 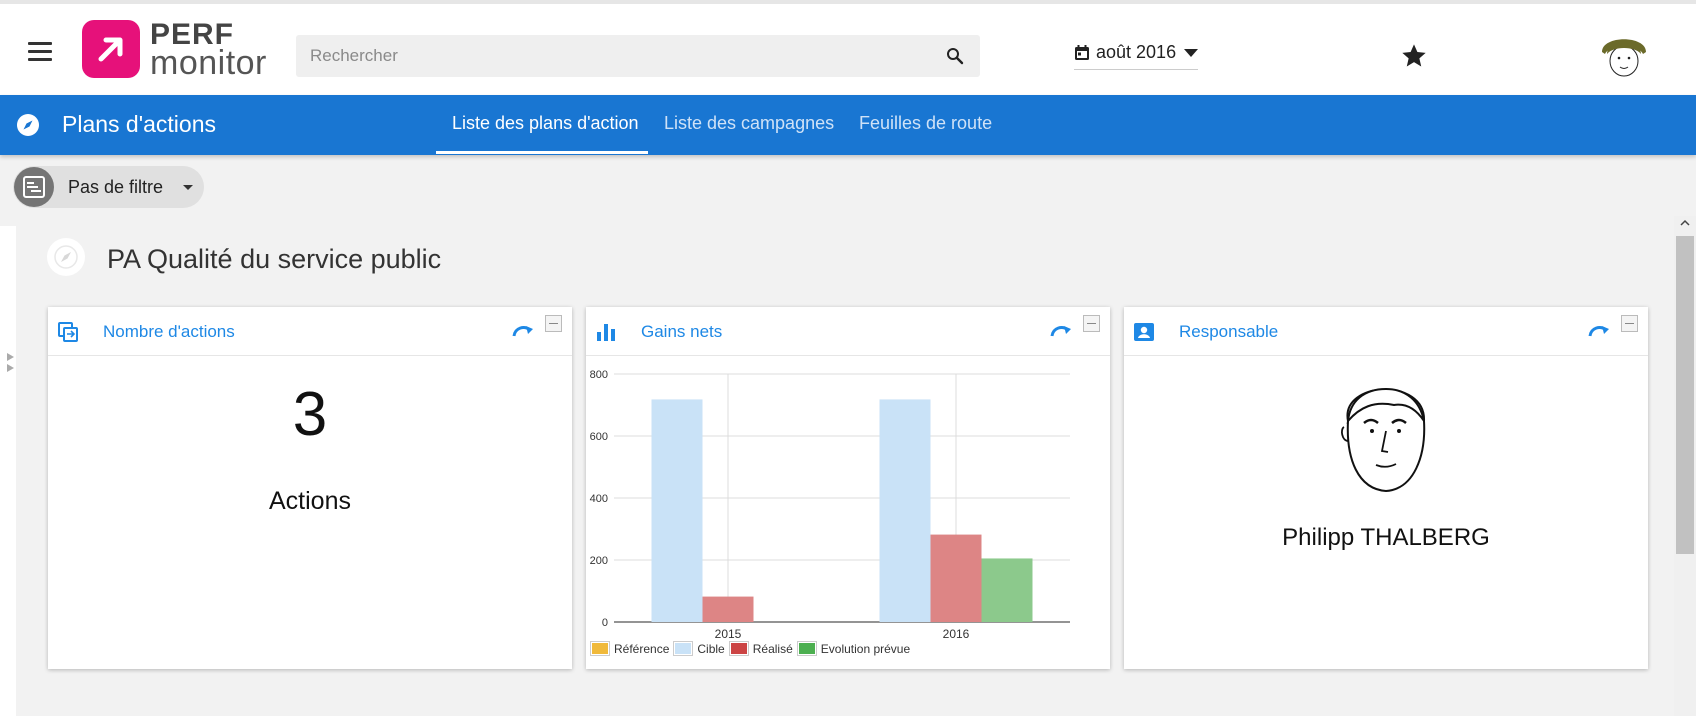 I want to click on expand-panel-icon, so click(x=11, y=363).